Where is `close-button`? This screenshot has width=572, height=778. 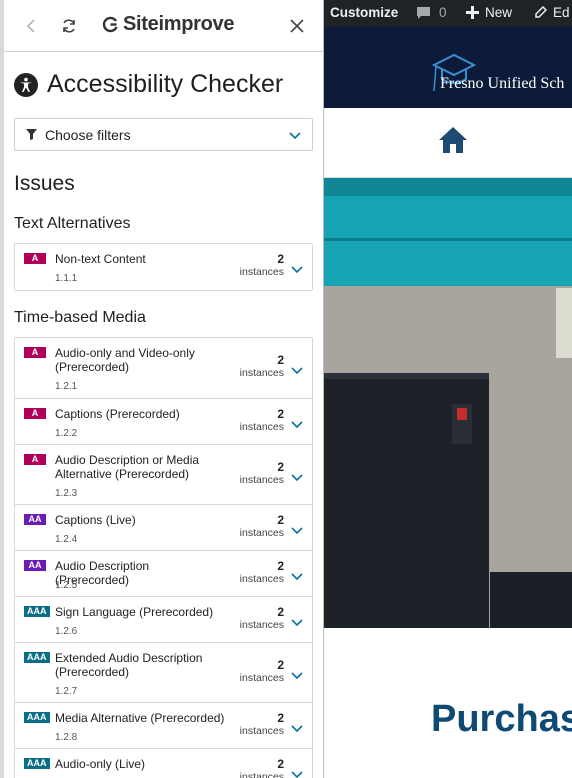 close-button is located at coordinates (297, 26).